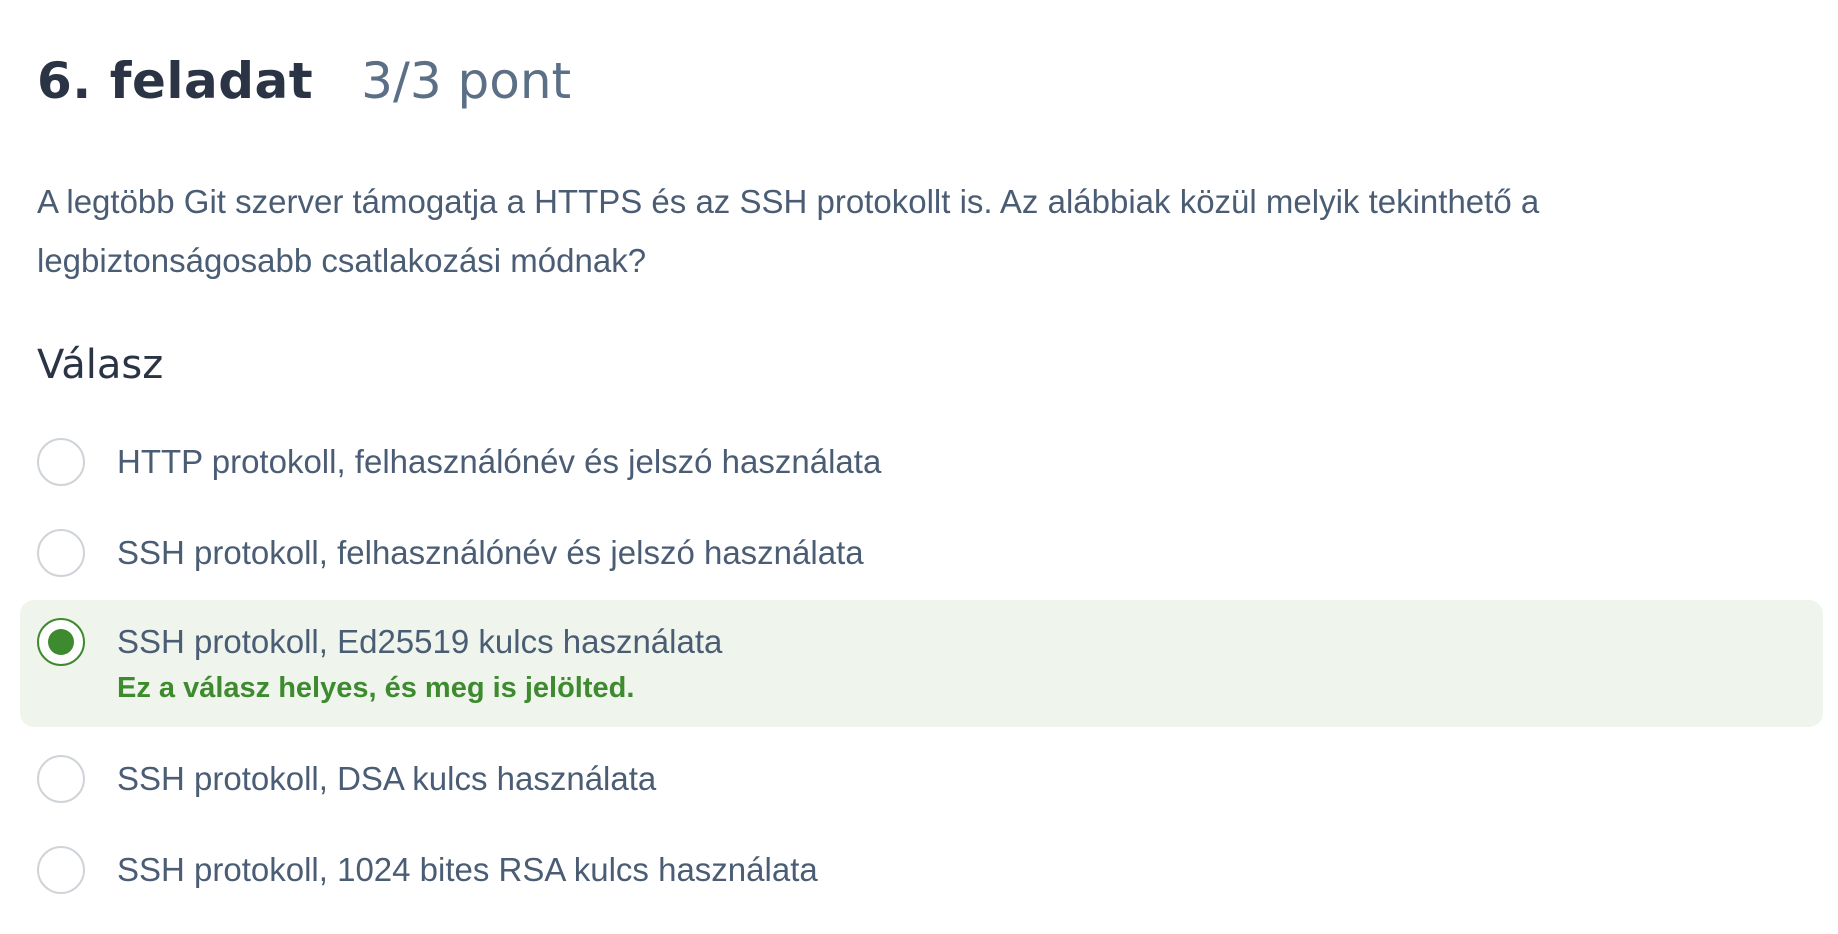  What do you see at coordinates (100, 365) in the screenshot?
I see `answer-heading: Válasz` at bounding box center [100, 365].